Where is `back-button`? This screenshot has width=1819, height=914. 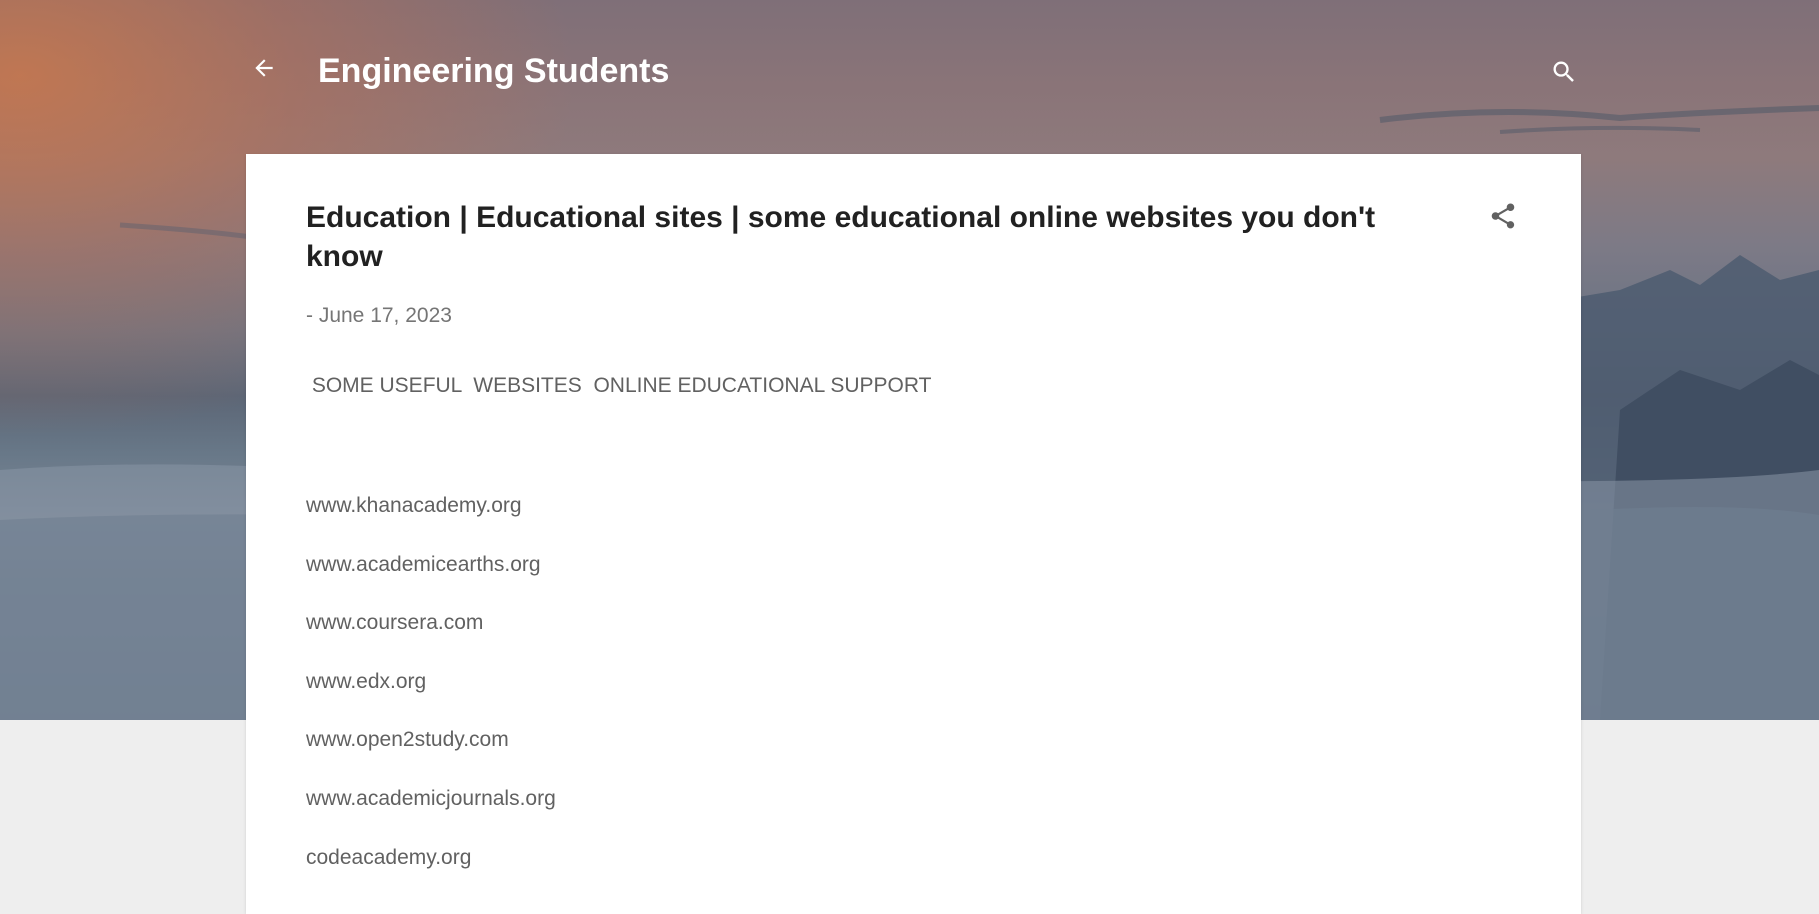
back-button is located at coordinates (264, 68).